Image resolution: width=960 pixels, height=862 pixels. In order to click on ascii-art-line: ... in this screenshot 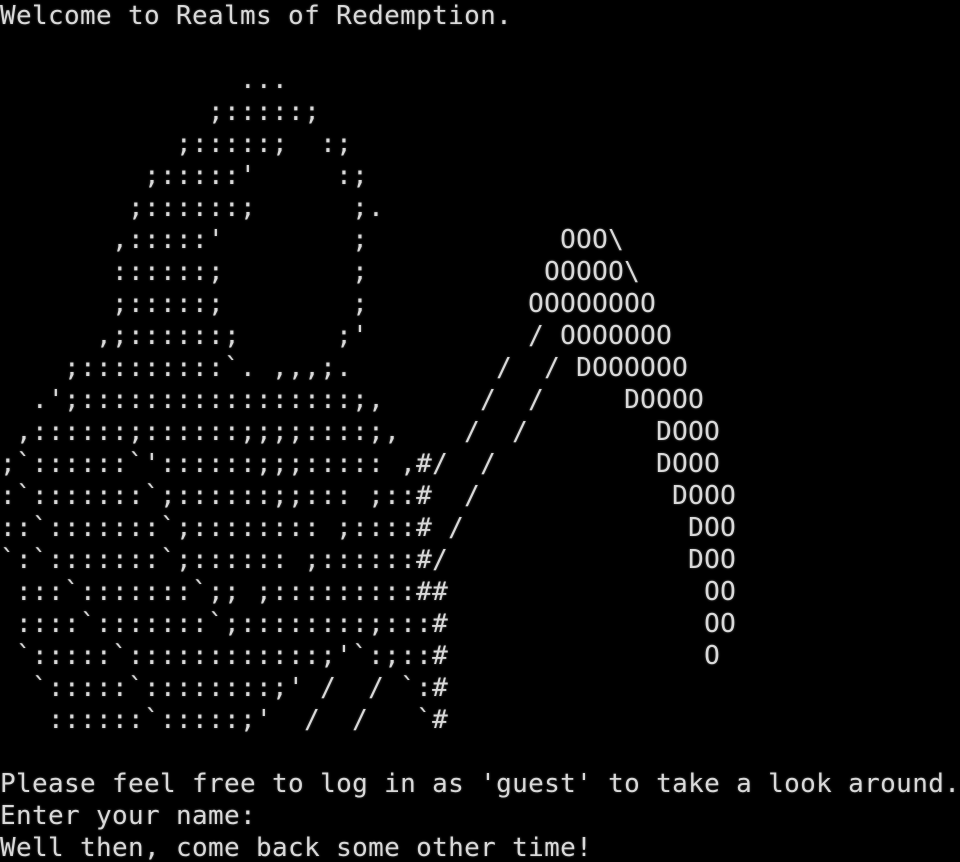, I will do `click(144, 80)`.